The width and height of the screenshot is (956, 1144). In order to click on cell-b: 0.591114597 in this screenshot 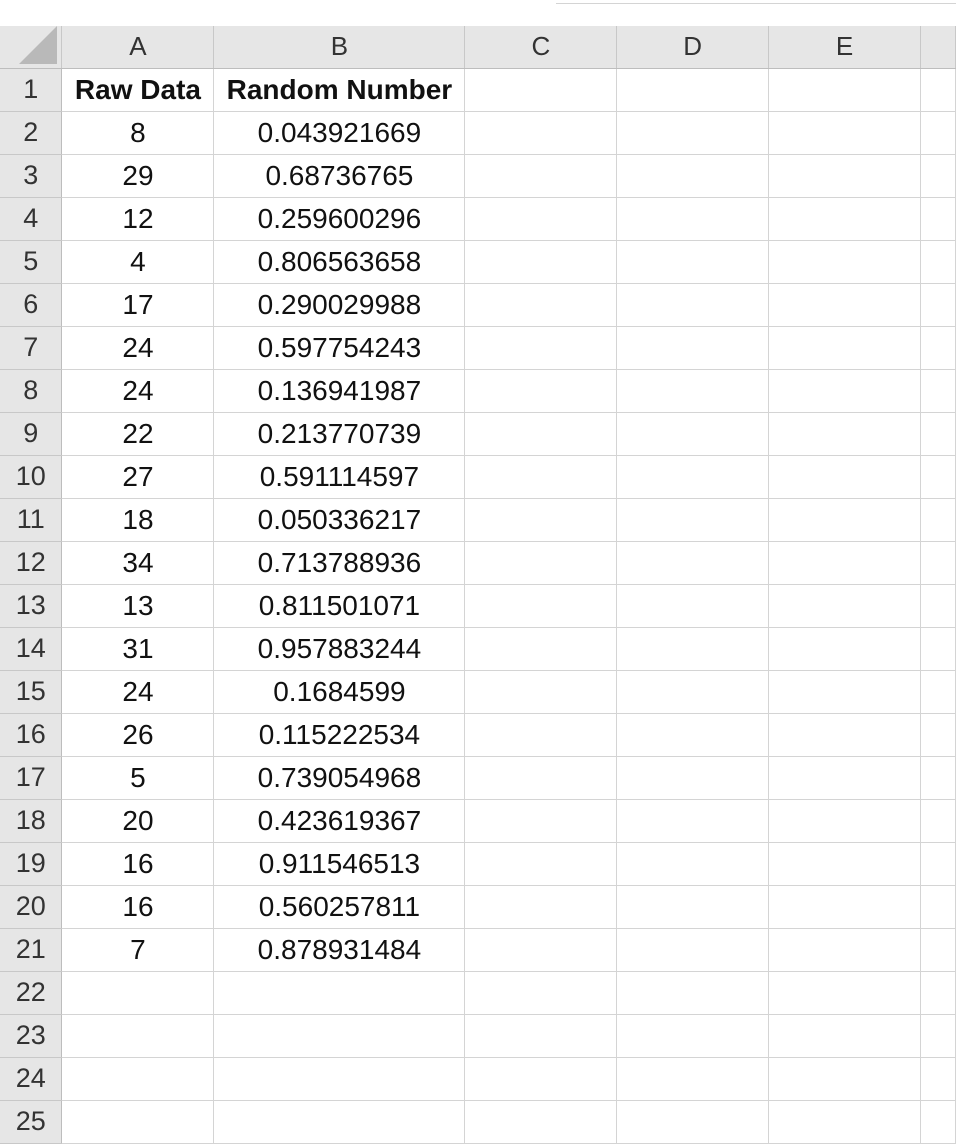, I will do `click(339, 477)`.